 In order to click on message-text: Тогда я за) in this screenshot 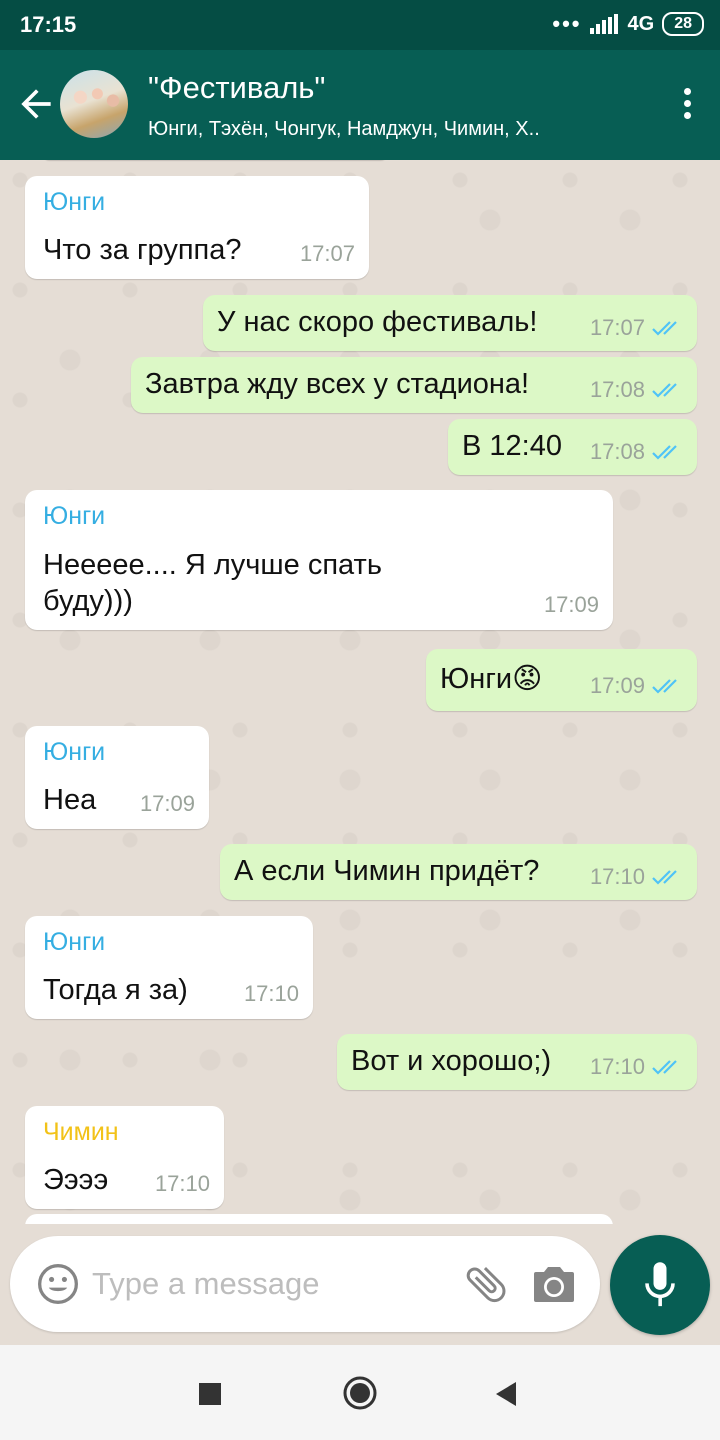, I will do `click(115, 990)`.